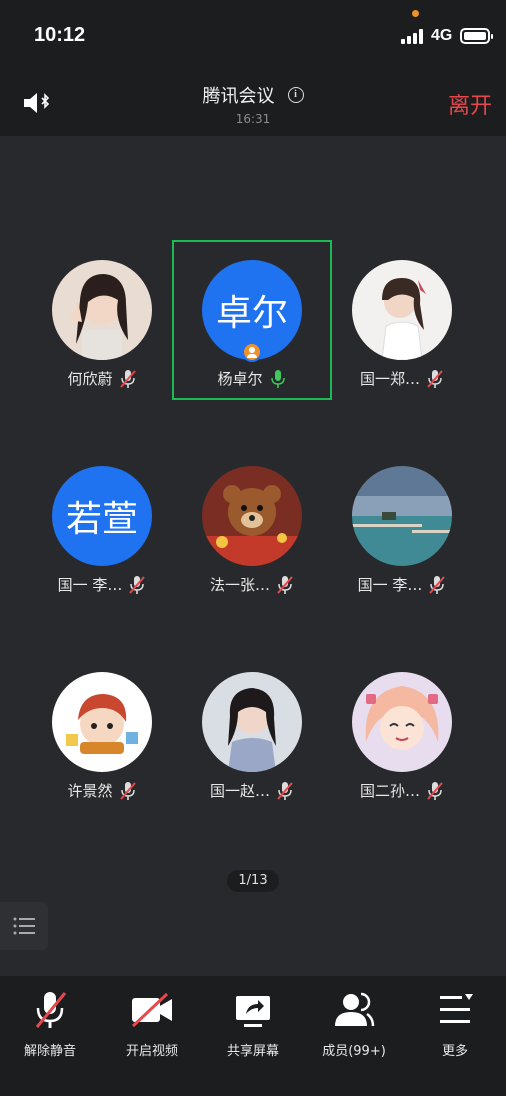 This screenshot has width=506, height=1096. I want to click on list-icon, so click(24, 926).